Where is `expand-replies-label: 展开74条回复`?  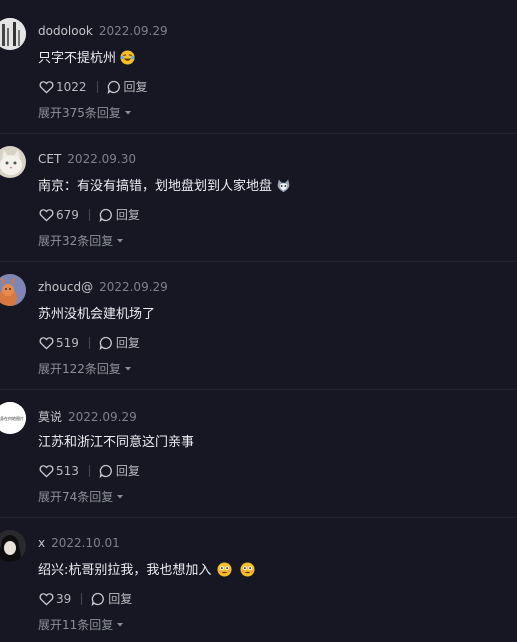 expand-replies-label: 展开74条回复 is located at coordinates (76, 497).